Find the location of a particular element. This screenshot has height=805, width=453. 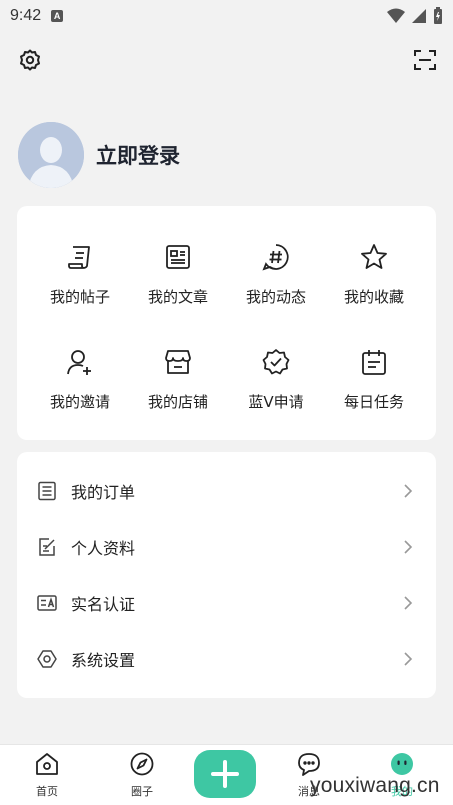

grid-item-my-invites: 我的邀请 is located at coordinates (80, 379).